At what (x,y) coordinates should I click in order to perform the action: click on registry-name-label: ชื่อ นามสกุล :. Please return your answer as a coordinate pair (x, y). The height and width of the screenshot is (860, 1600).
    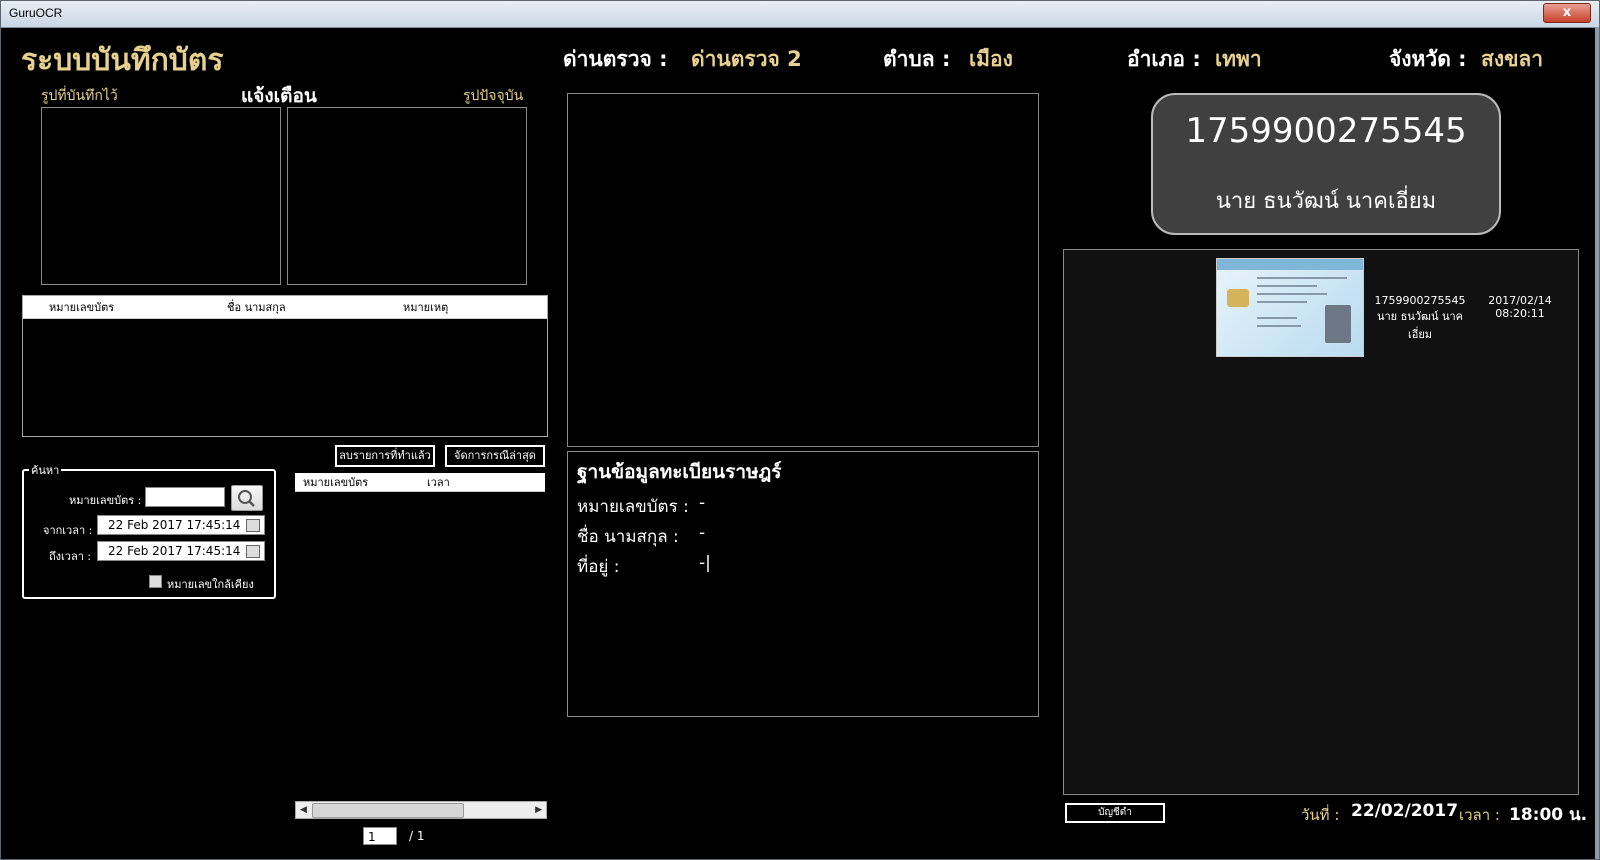
    Looking at the image, I should click on (628, 537).